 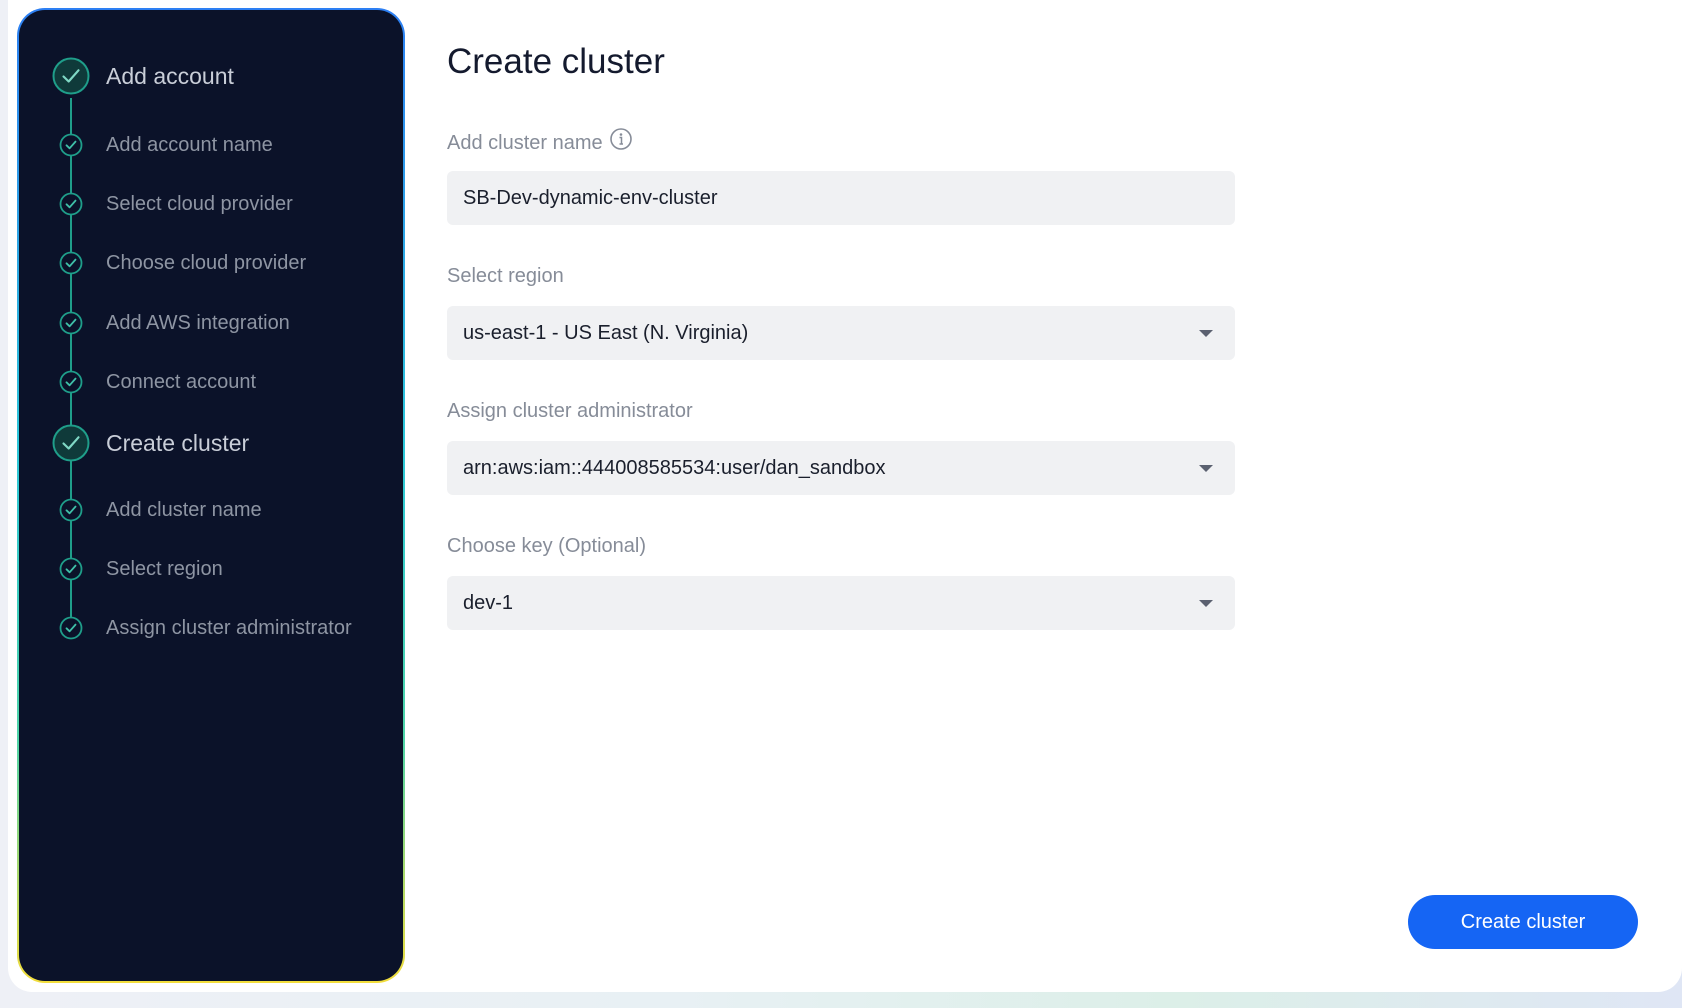 I want to click on progress-step: Connect account, so click(x=211, y=382).